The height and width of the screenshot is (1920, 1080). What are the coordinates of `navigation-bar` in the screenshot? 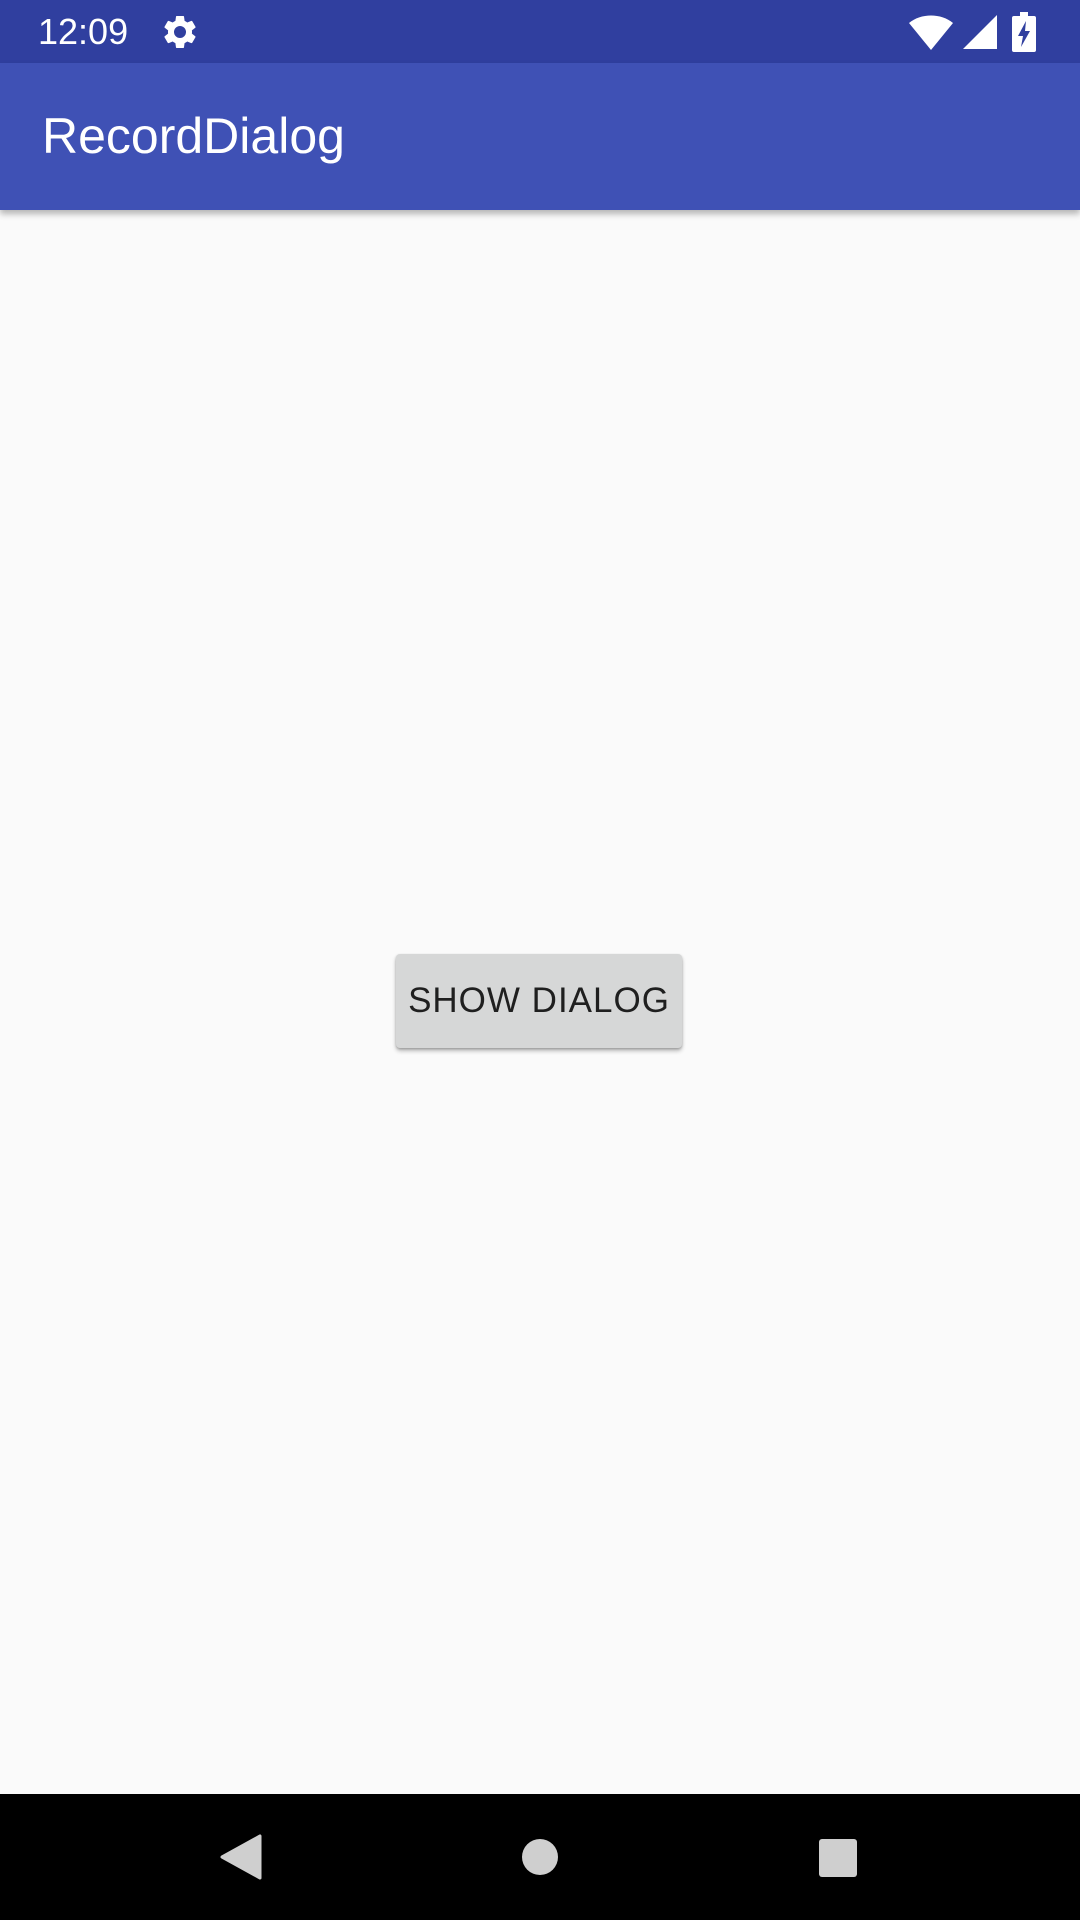 It's located at (540, 1857).